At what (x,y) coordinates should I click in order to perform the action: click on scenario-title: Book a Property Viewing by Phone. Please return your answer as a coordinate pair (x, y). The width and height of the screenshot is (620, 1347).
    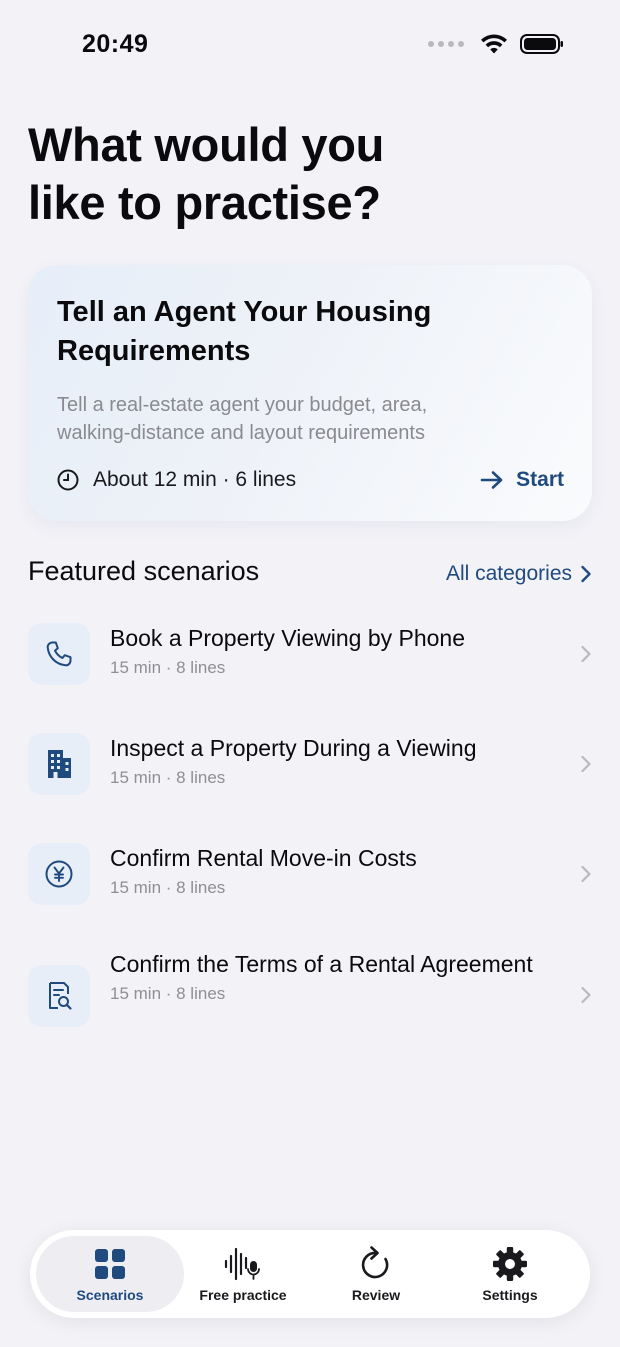
    Looking at the image, I should click on (288, 638).